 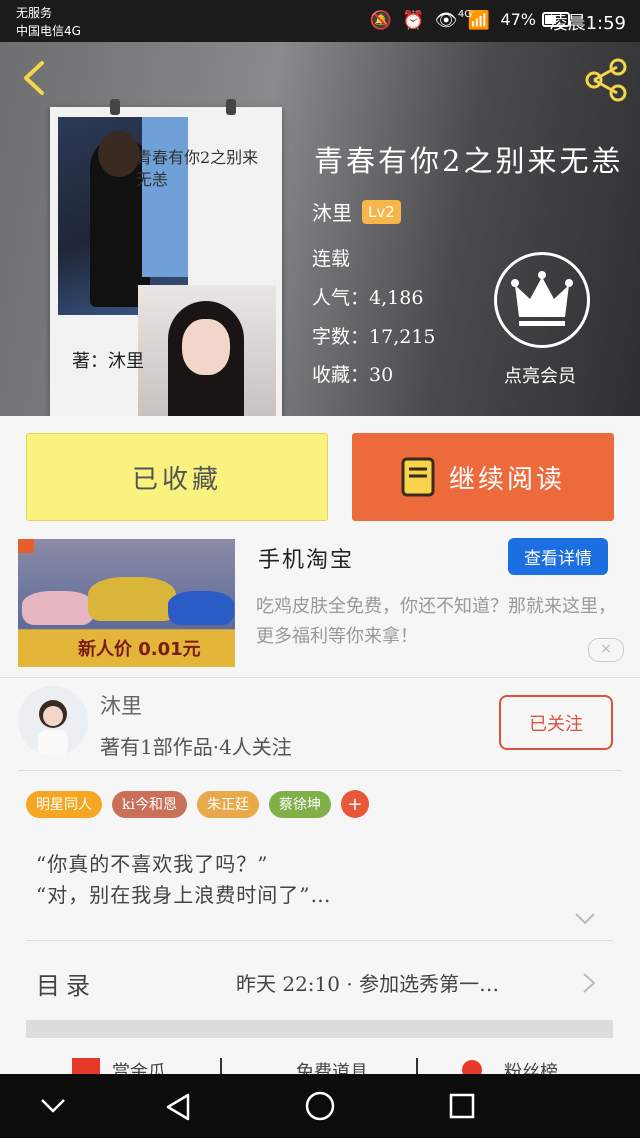 I want to click on figure-head, so click(x=119, y=154).